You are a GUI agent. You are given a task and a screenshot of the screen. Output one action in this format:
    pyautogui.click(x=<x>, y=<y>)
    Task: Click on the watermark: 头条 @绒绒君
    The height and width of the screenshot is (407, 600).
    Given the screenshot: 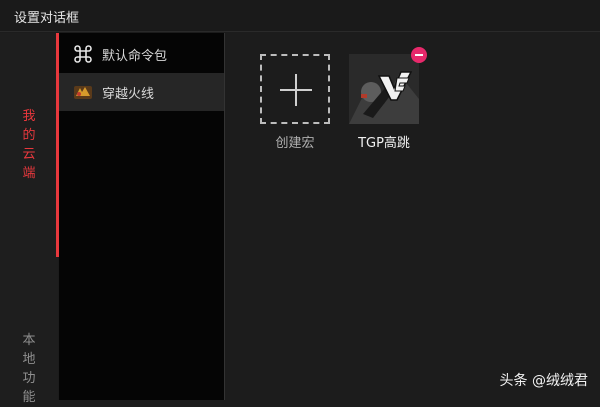 What is the action you would take?
    pyautogui.click(x=543, y=381)
    